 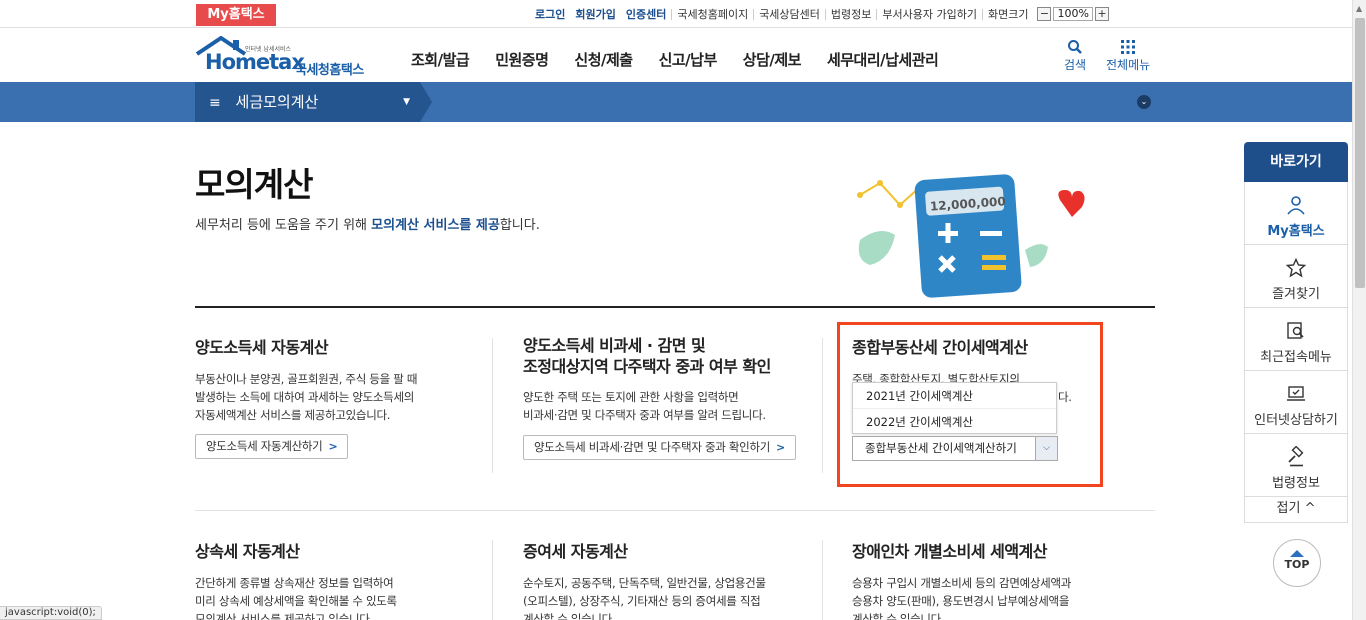 I want to click on menu-report: 신고/납부, so click(x=688, y=59).